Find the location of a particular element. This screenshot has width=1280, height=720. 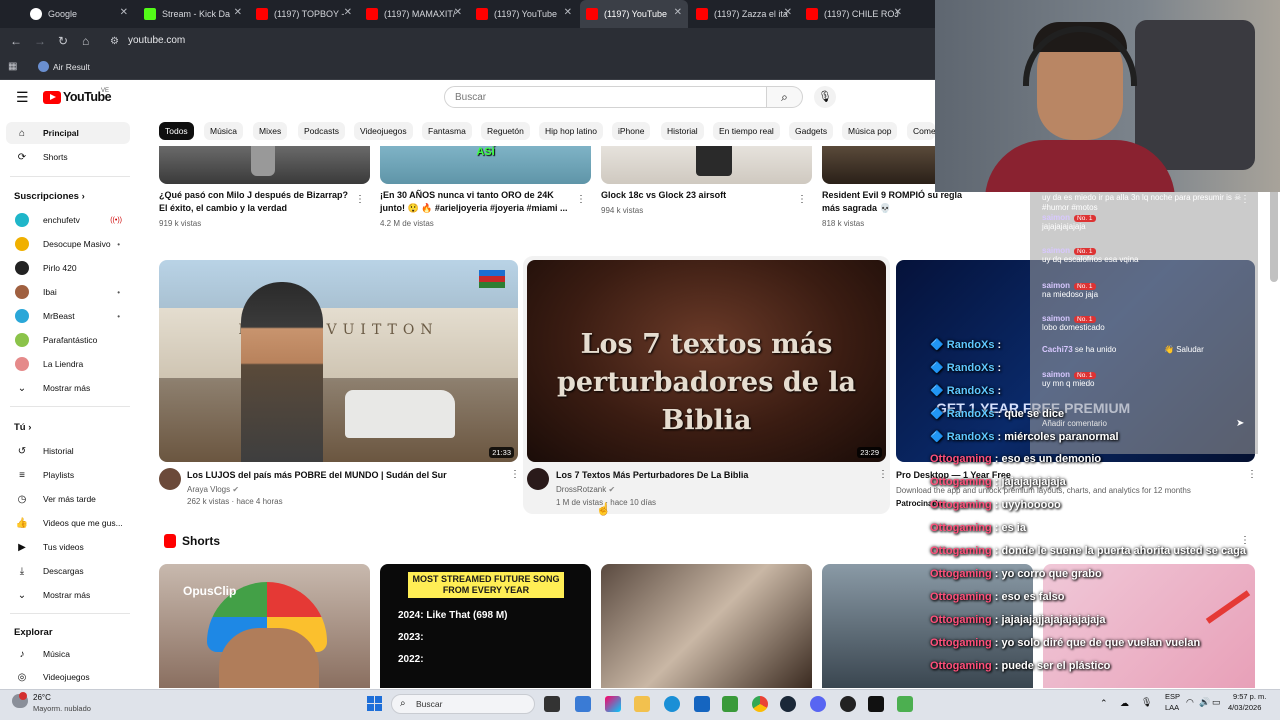

sidebar-item-playlists: ≡ Playlists is located at coordinates (68, 475).